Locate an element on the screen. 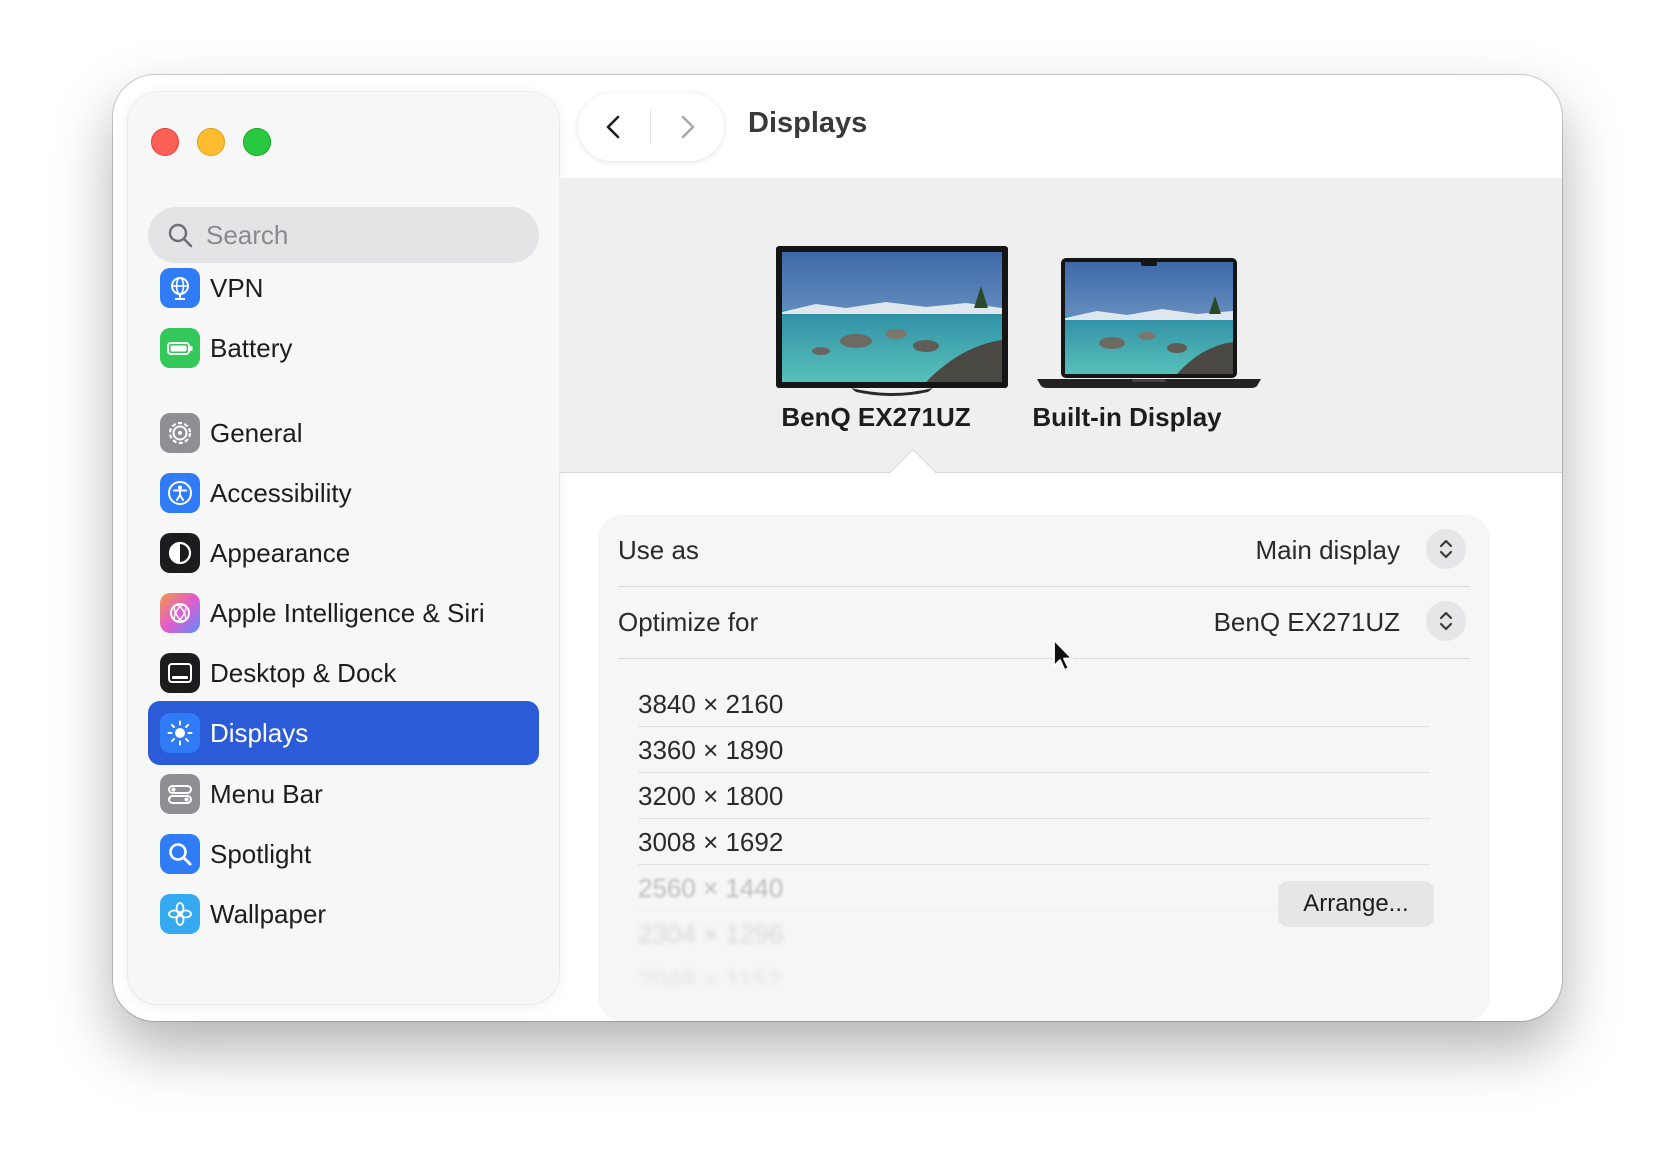 This screenshot has height=1164, width=1670. sidebar-item-menu-bar: Menu Bar is located at coordinates (343, 794).